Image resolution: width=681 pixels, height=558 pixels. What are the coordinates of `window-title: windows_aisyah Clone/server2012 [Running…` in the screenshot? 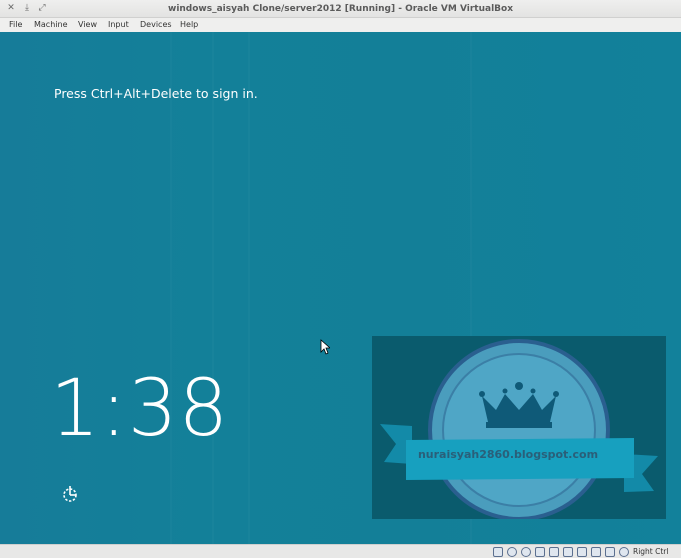 It's located at (340, 9).